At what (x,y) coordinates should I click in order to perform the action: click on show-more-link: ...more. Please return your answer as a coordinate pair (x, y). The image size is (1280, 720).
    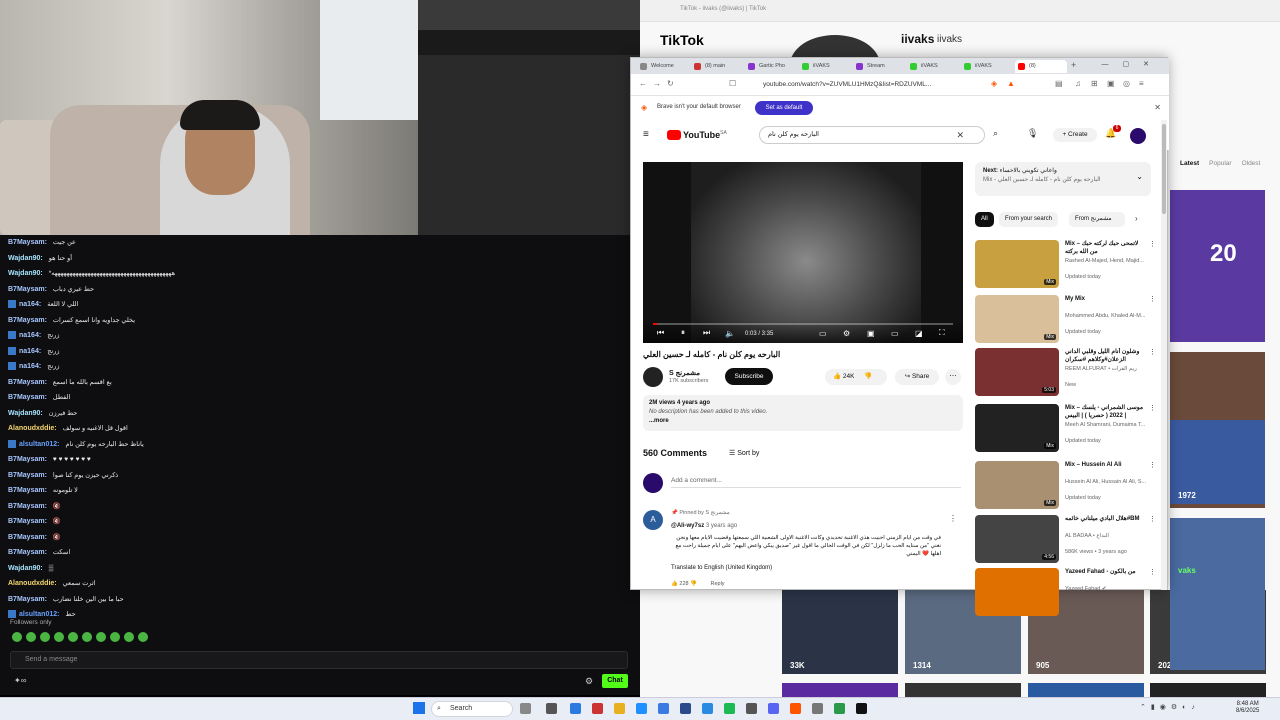
    Looking at the image, I should click on (803, 421).